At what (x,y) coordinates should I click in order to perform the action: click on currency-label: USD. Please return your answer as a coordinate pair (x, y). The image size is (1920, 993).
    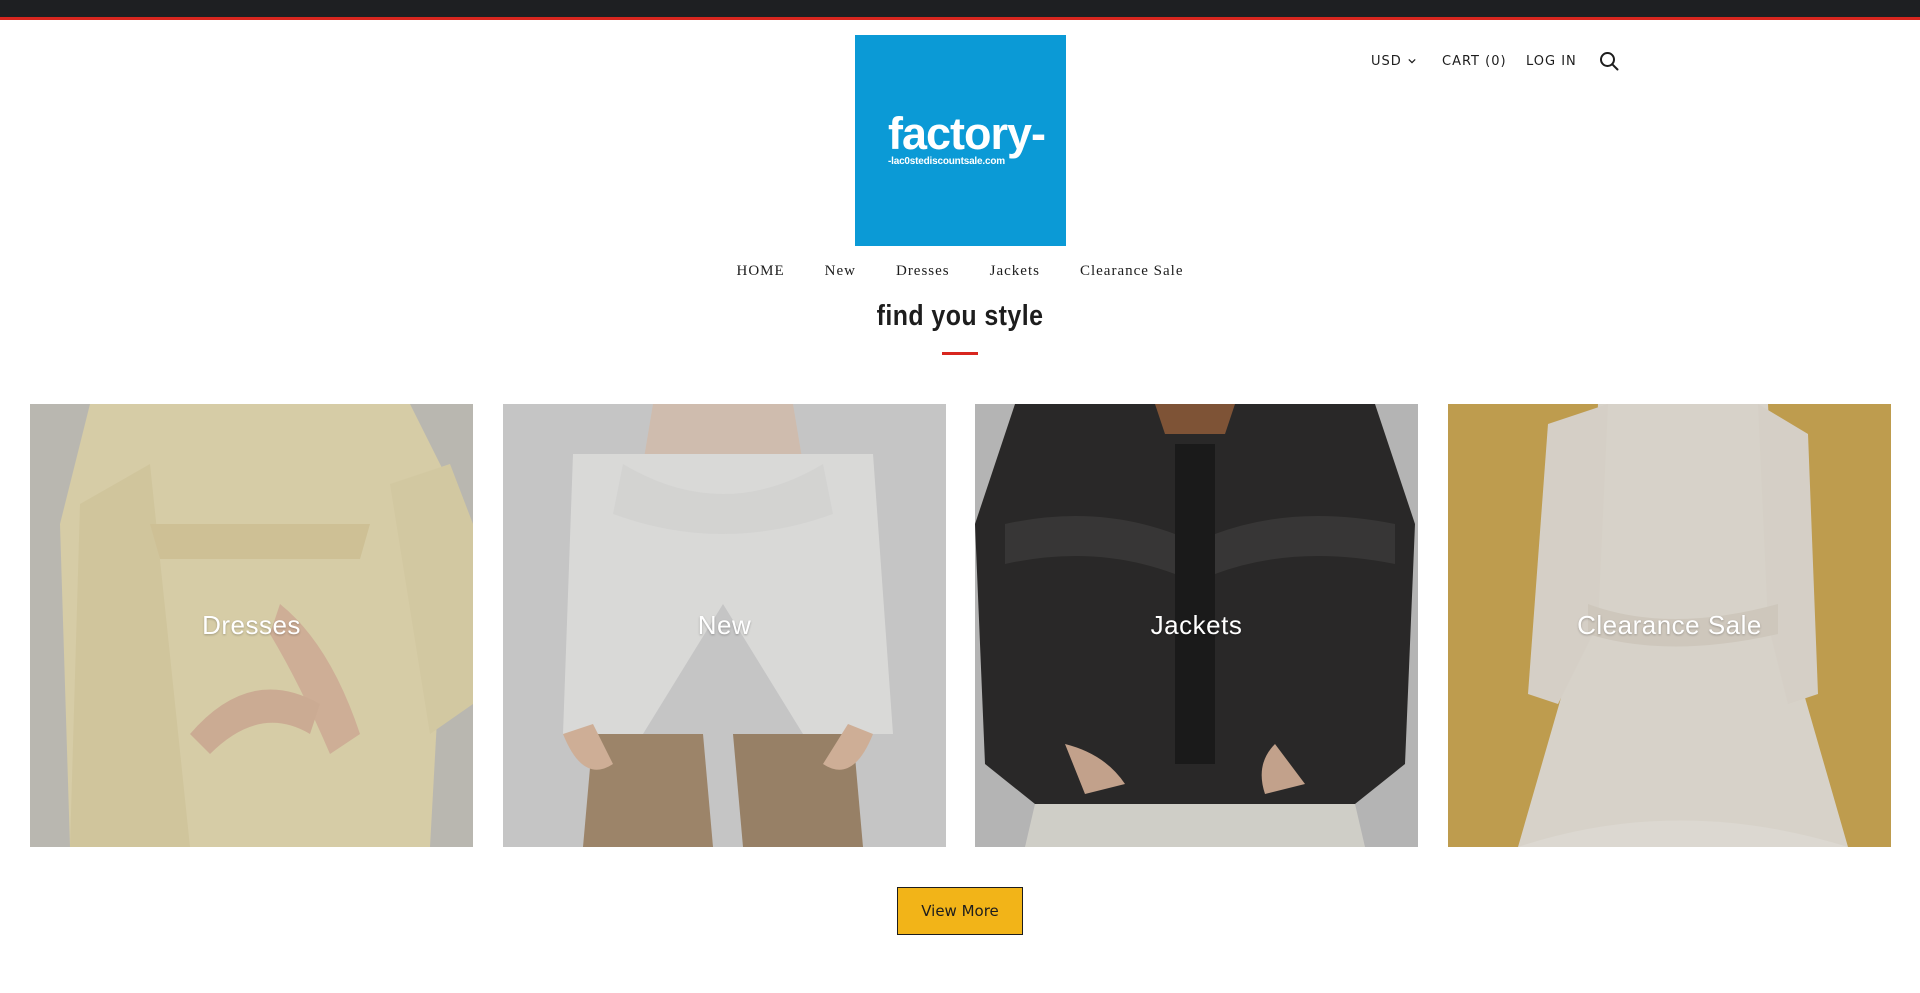
    Looking at the image, I should click on (1386, 61).